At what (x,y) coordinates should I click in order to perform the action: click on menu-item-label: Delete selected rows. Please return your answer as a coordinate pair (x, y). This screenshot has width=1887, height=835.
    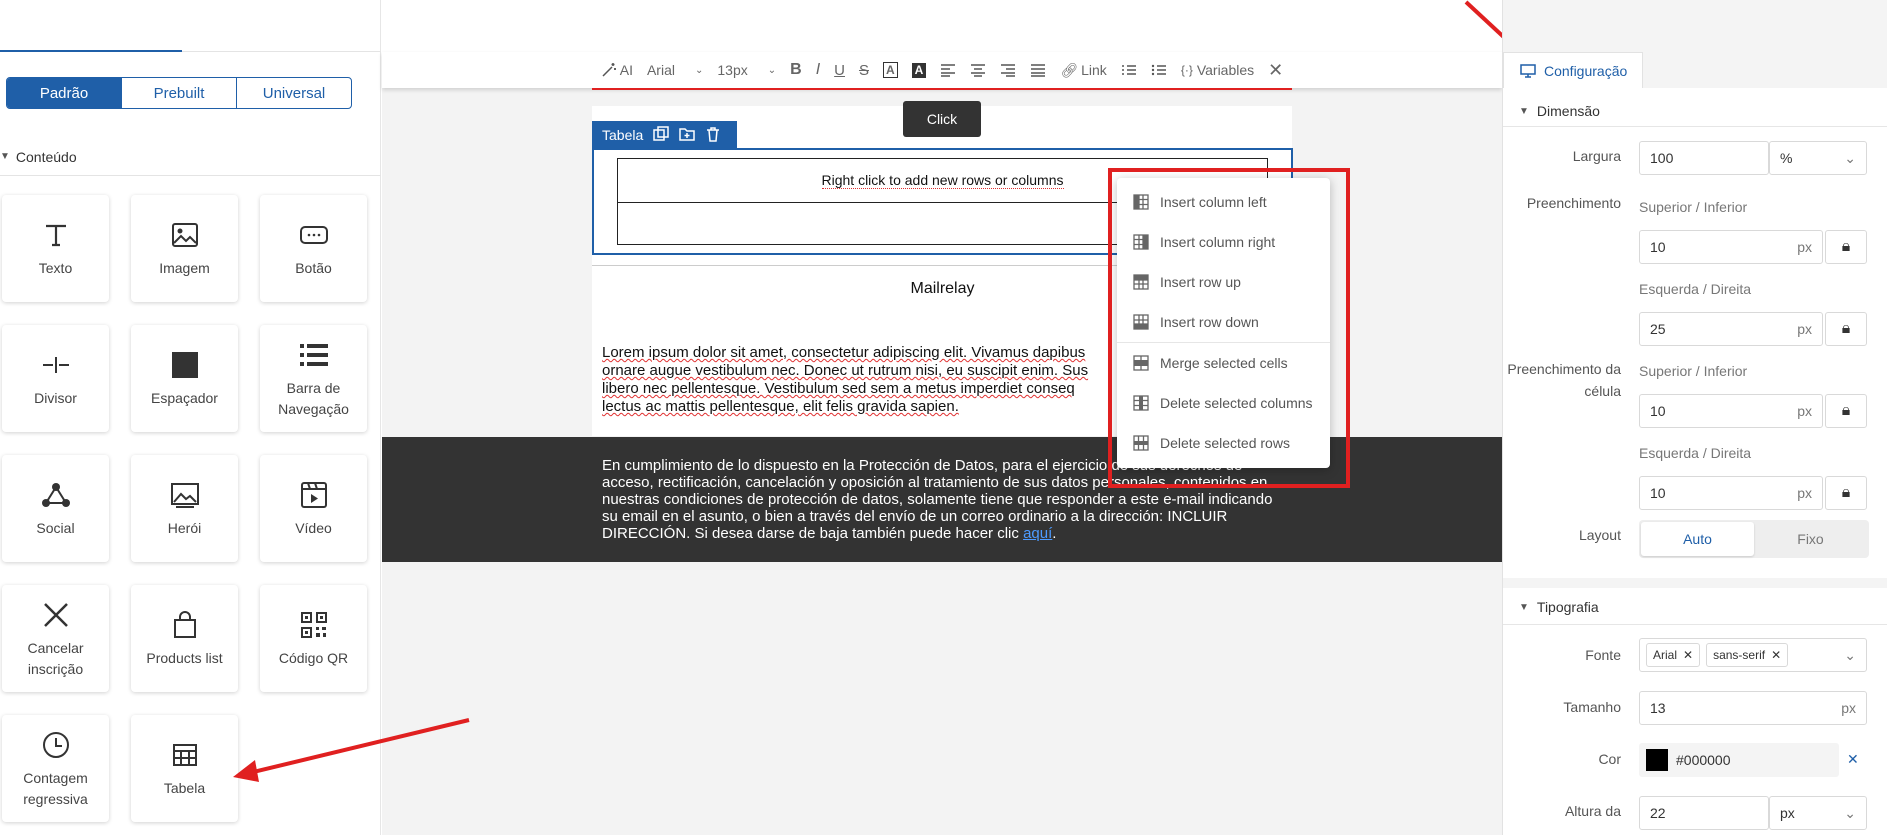
    Looking at the image, I should click on (1225, 443).